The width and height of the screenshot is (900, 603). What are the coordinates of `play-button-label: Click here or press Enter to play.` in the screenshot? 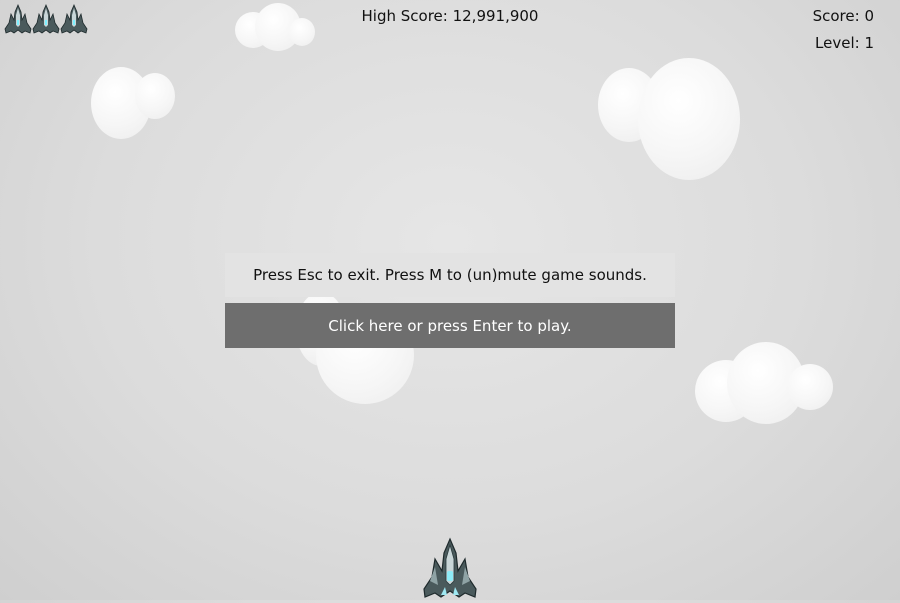 It's located at (450, 325).